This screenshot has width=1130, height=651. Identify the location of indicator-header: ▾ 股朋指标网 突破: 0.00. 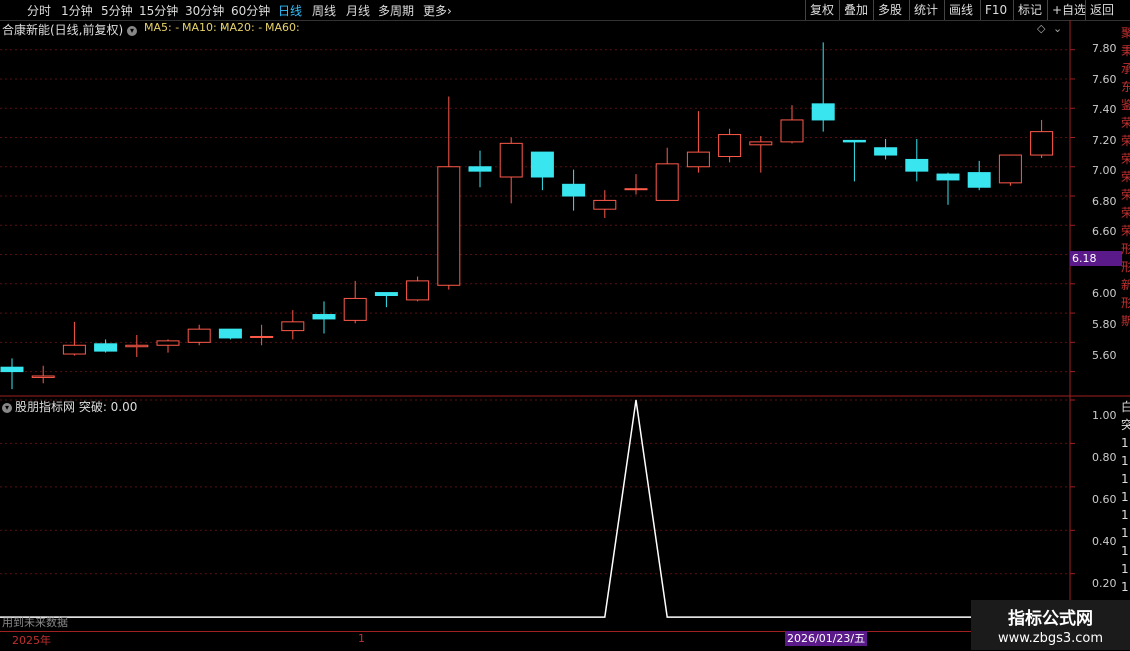
(69, 406).